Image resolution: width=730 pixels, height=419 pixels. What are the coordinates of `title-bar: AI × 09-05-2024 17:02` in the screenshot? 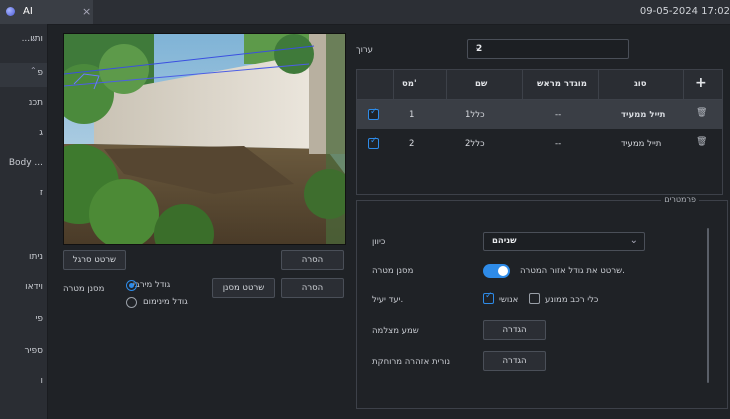 It's located at (365, 12).